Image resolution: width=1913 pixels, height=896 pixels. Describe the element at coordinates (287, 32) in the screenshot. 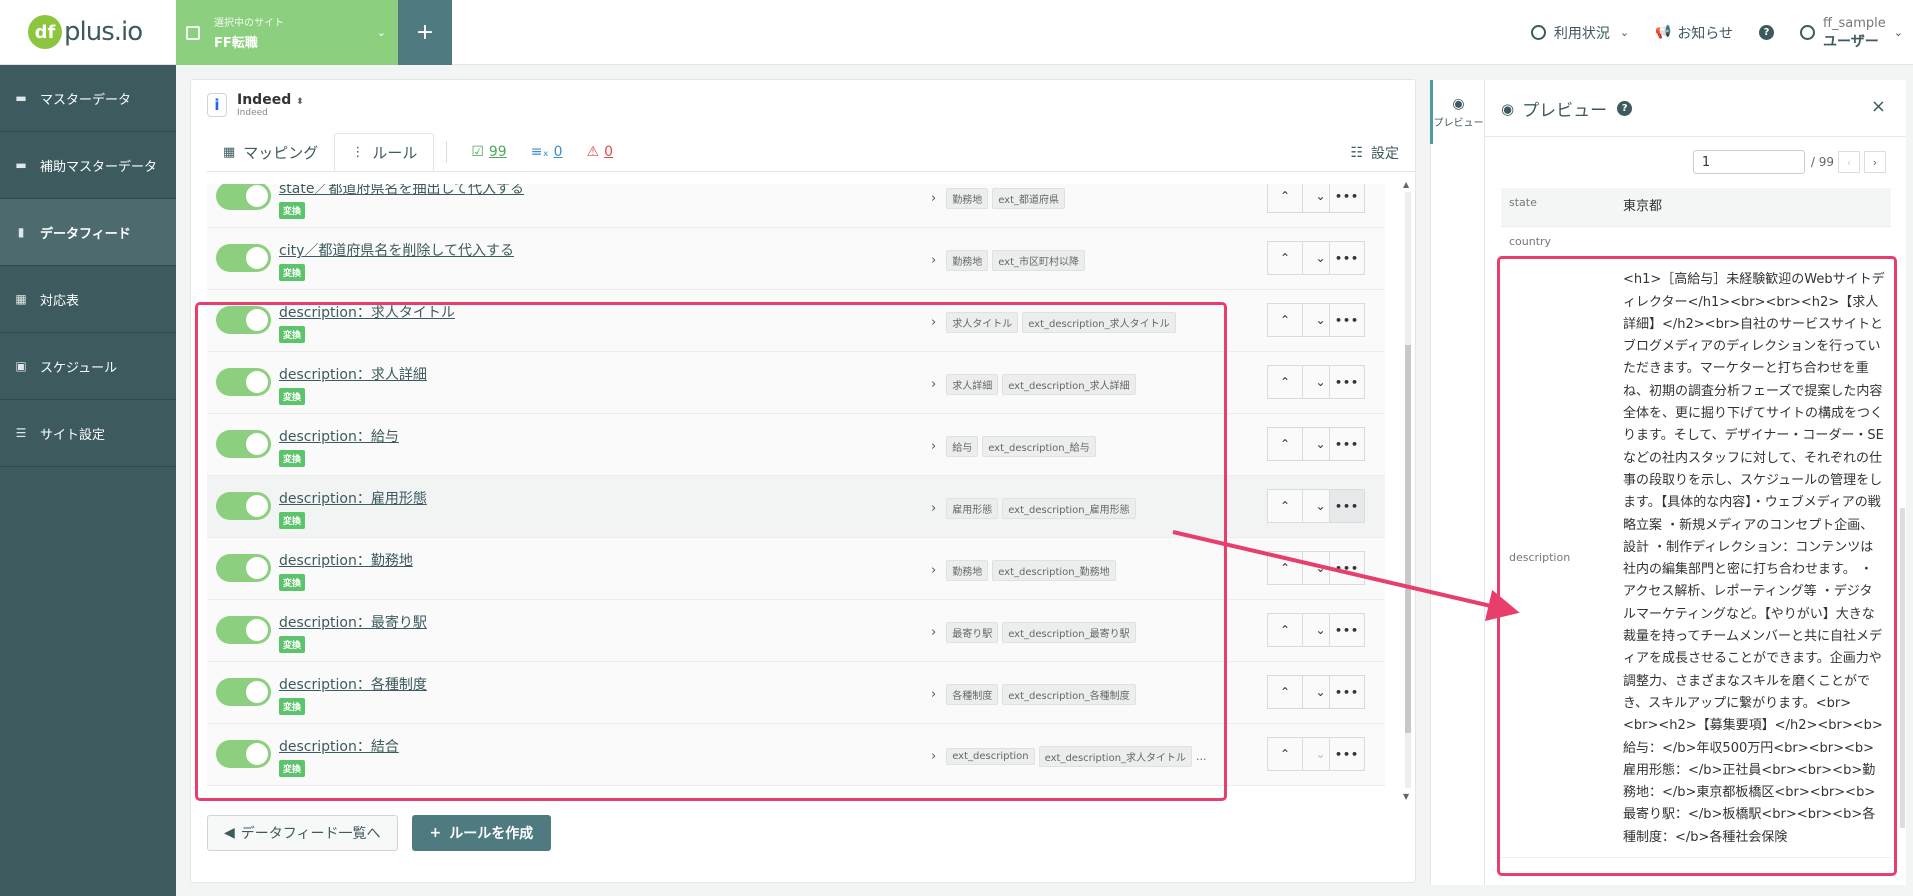

I see `site-selector: 選択中のサイト FF転職 ⌄` at that location.